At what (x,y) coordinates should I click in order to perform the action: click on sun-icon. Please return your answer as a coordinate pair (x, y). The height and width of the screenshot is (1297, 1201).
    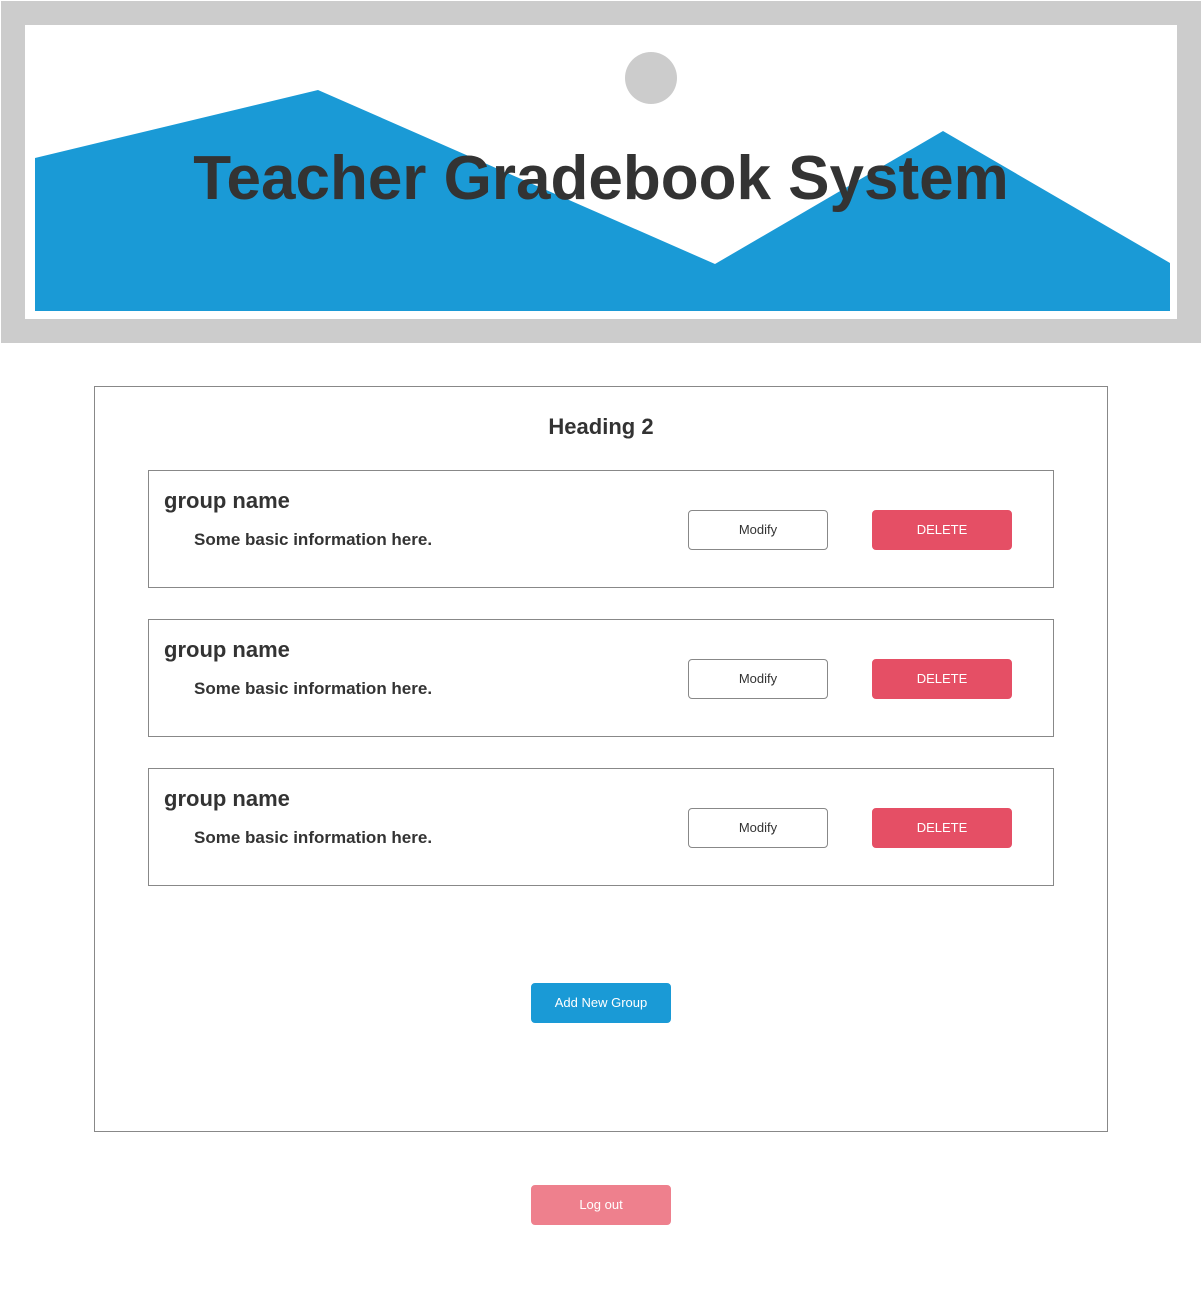
    Looking at the image, I should click on (651, 78).